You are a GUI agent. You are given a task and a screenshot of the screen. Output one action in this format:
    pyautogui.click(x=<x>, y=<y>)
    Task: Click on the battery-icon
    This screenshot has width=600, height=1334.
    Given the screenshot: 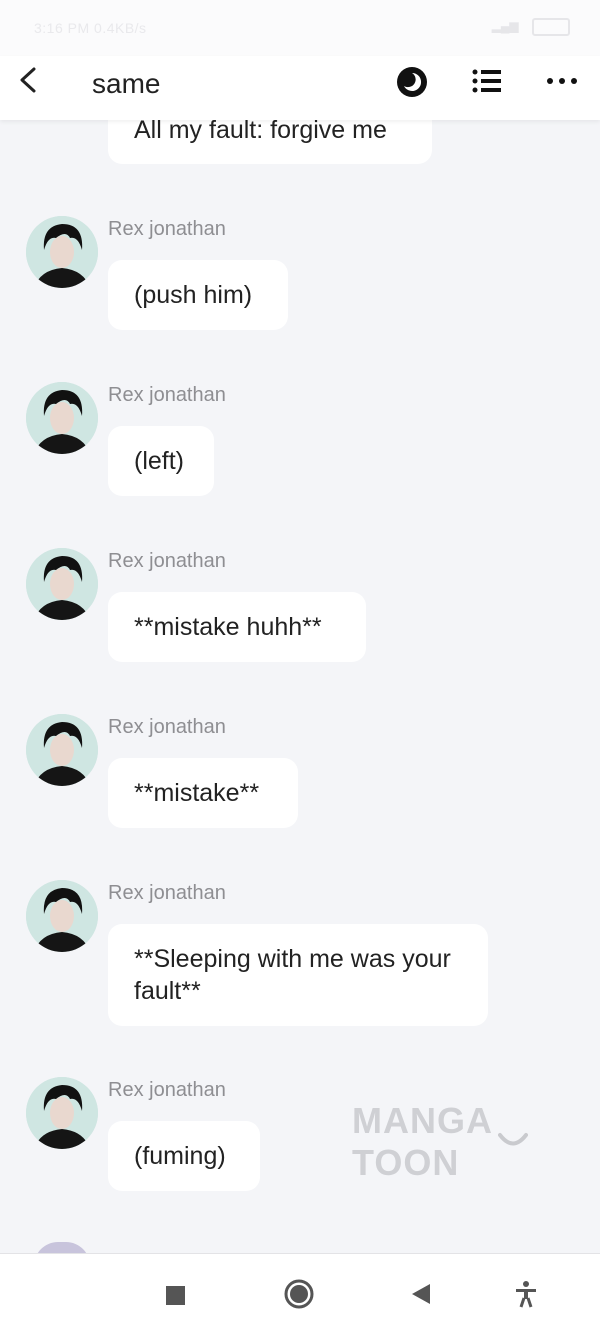 What is the action you would take?
    pyautogui.click(x=551, y=27)
    